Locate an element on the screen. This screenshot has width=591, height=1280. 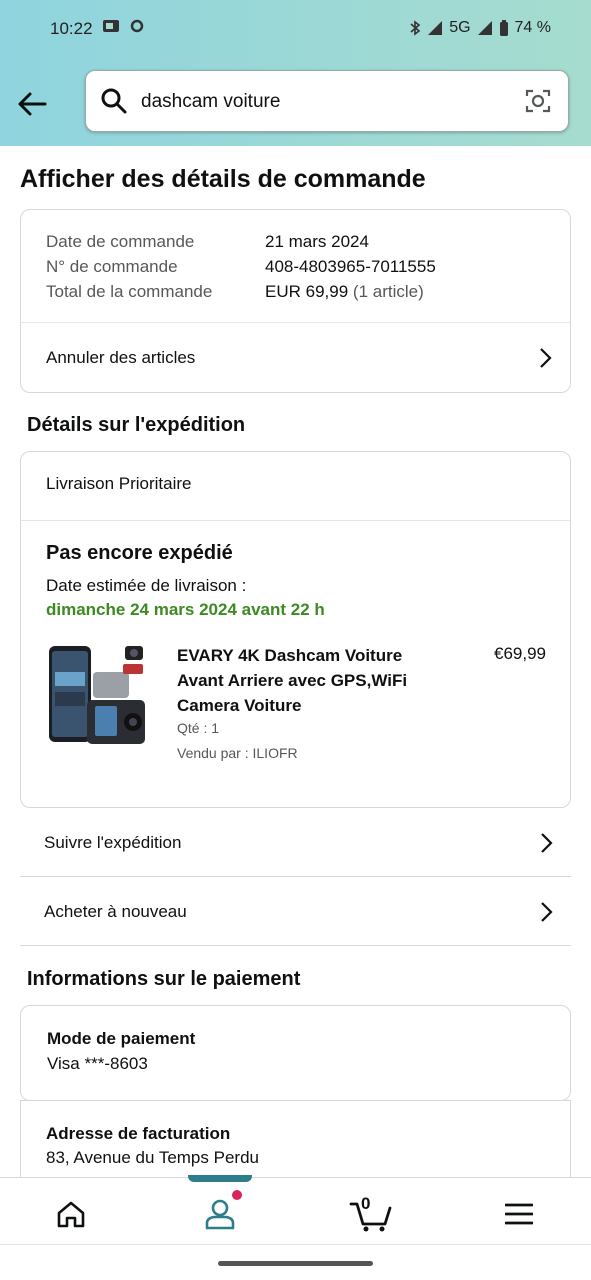
search-input is located at coordinates (326, 102).